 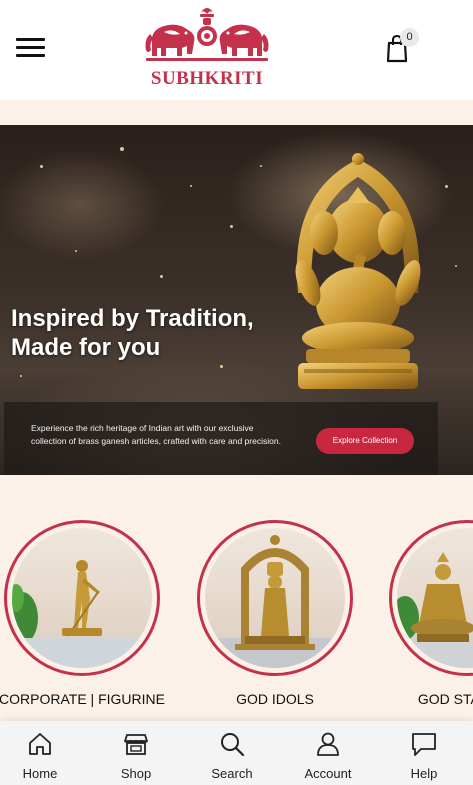 I want to click on search-icon, so click(x=233, y=745).